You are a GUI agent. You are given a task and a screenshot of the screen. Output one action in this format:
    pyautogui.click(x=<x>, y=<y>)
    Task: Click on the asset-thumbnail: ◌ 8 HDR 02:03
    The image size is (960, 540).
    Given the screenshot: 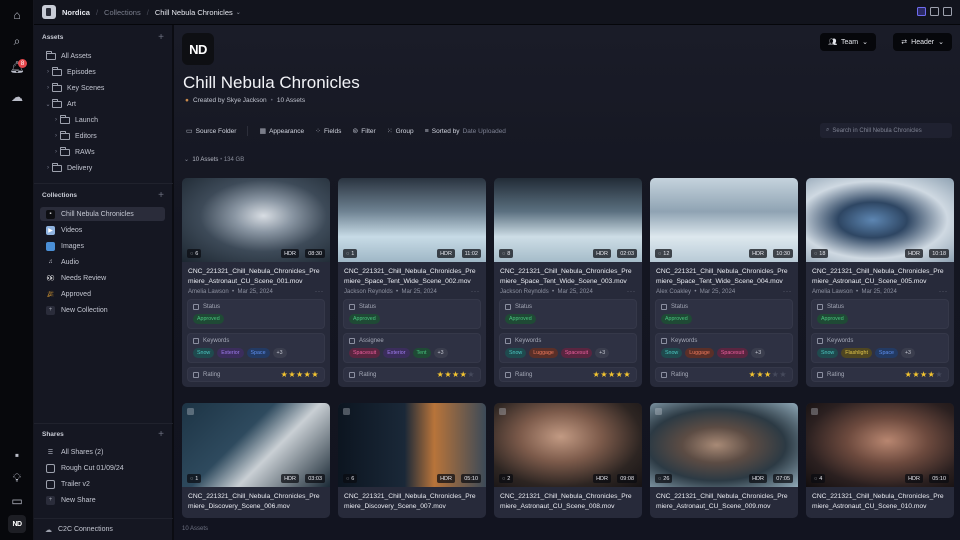 What is the action you would take?
    pyautogui.click(x=568, y=220)
    